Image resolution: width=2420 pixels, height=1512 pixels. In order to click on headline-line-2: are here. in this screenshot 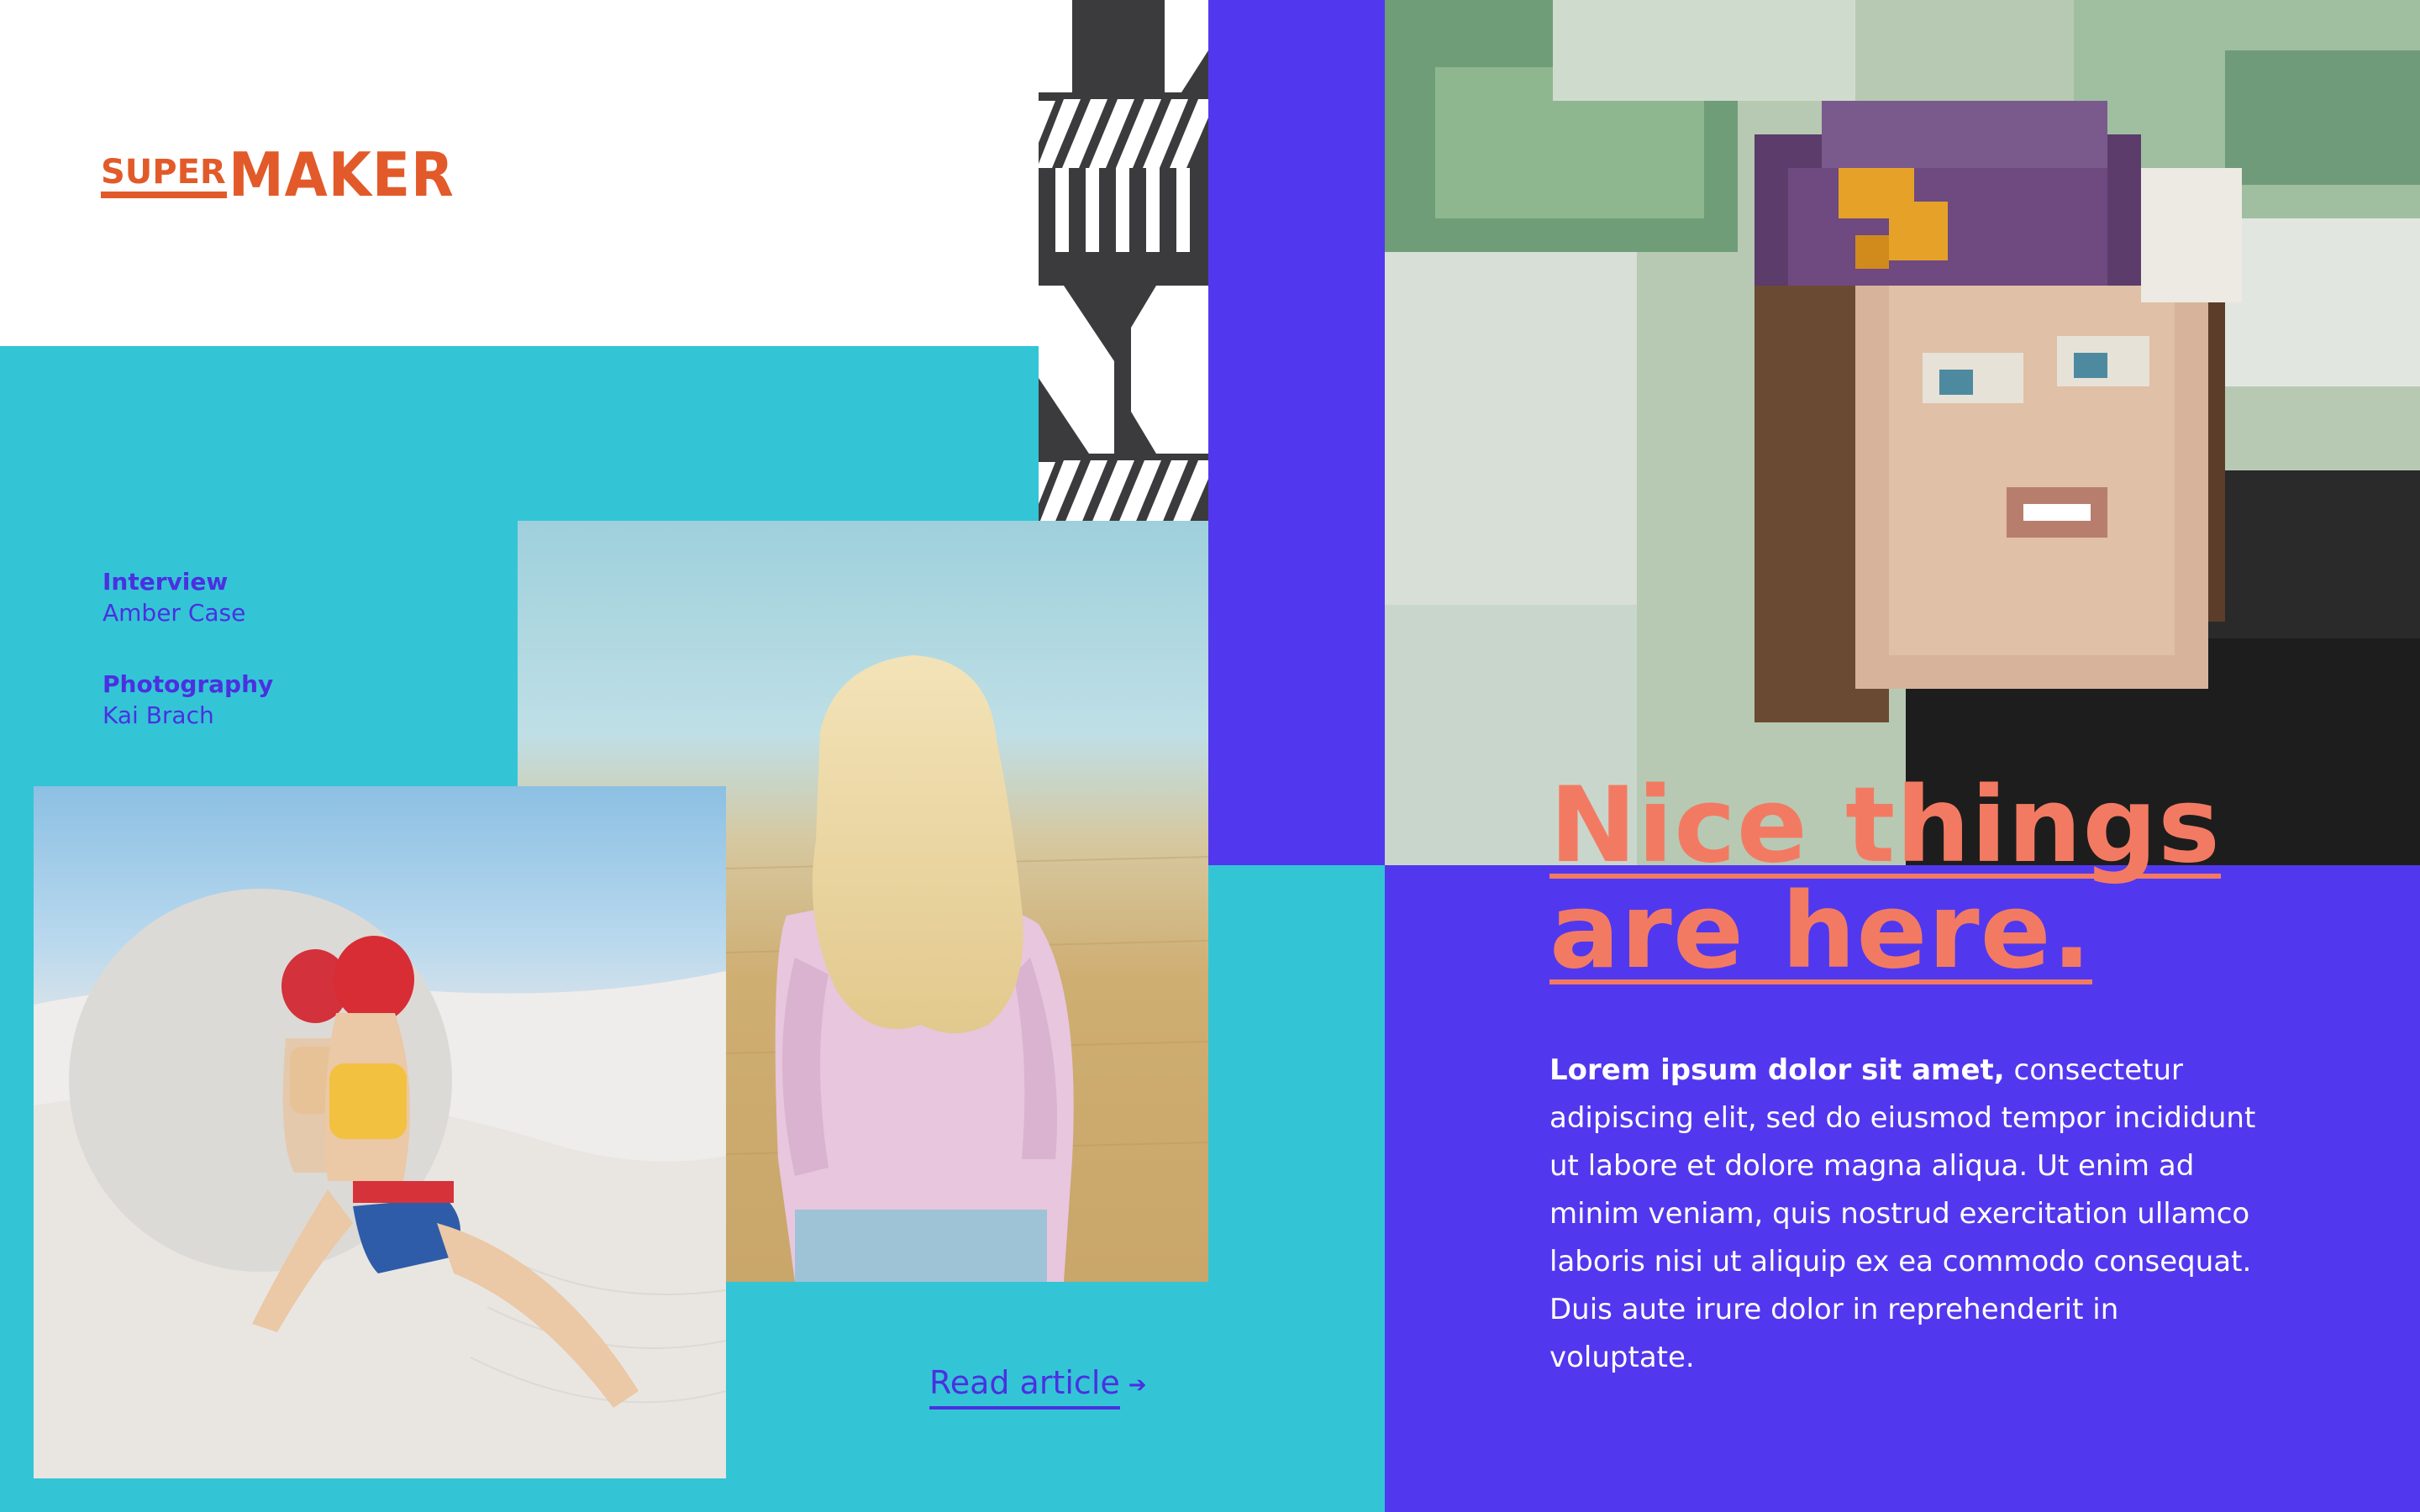, I will do `click(1820, 931)`.